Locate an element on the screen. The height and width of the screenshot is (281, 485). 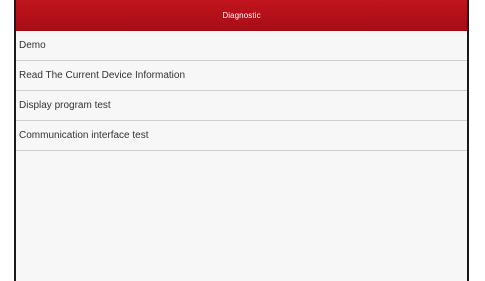
menu-item-label: Read The Current Device Information is located at coordinates (102, 75).